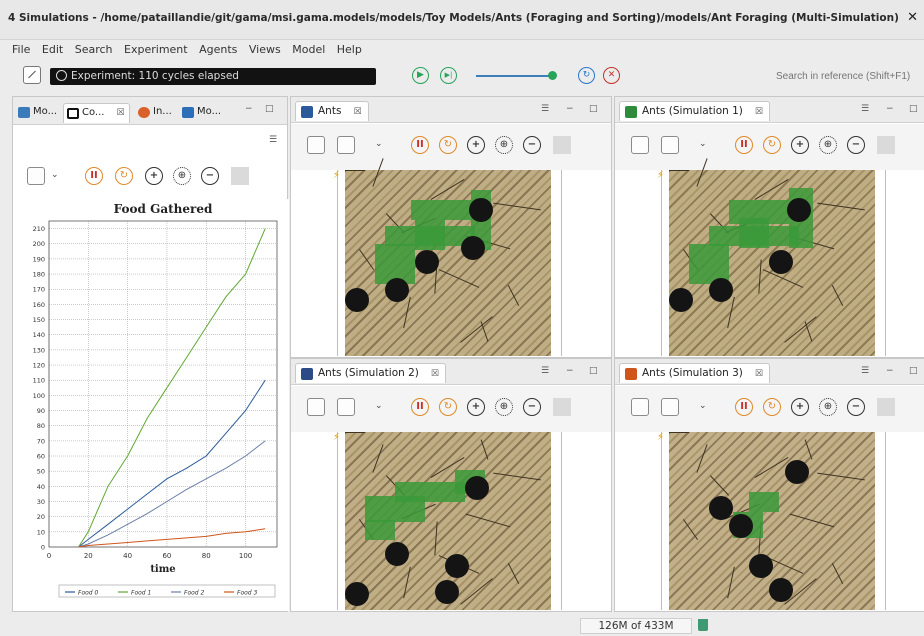  Describe the element at coordinates (39, 290) in the screenshot. I see `y-tick-label: 170` at that location.